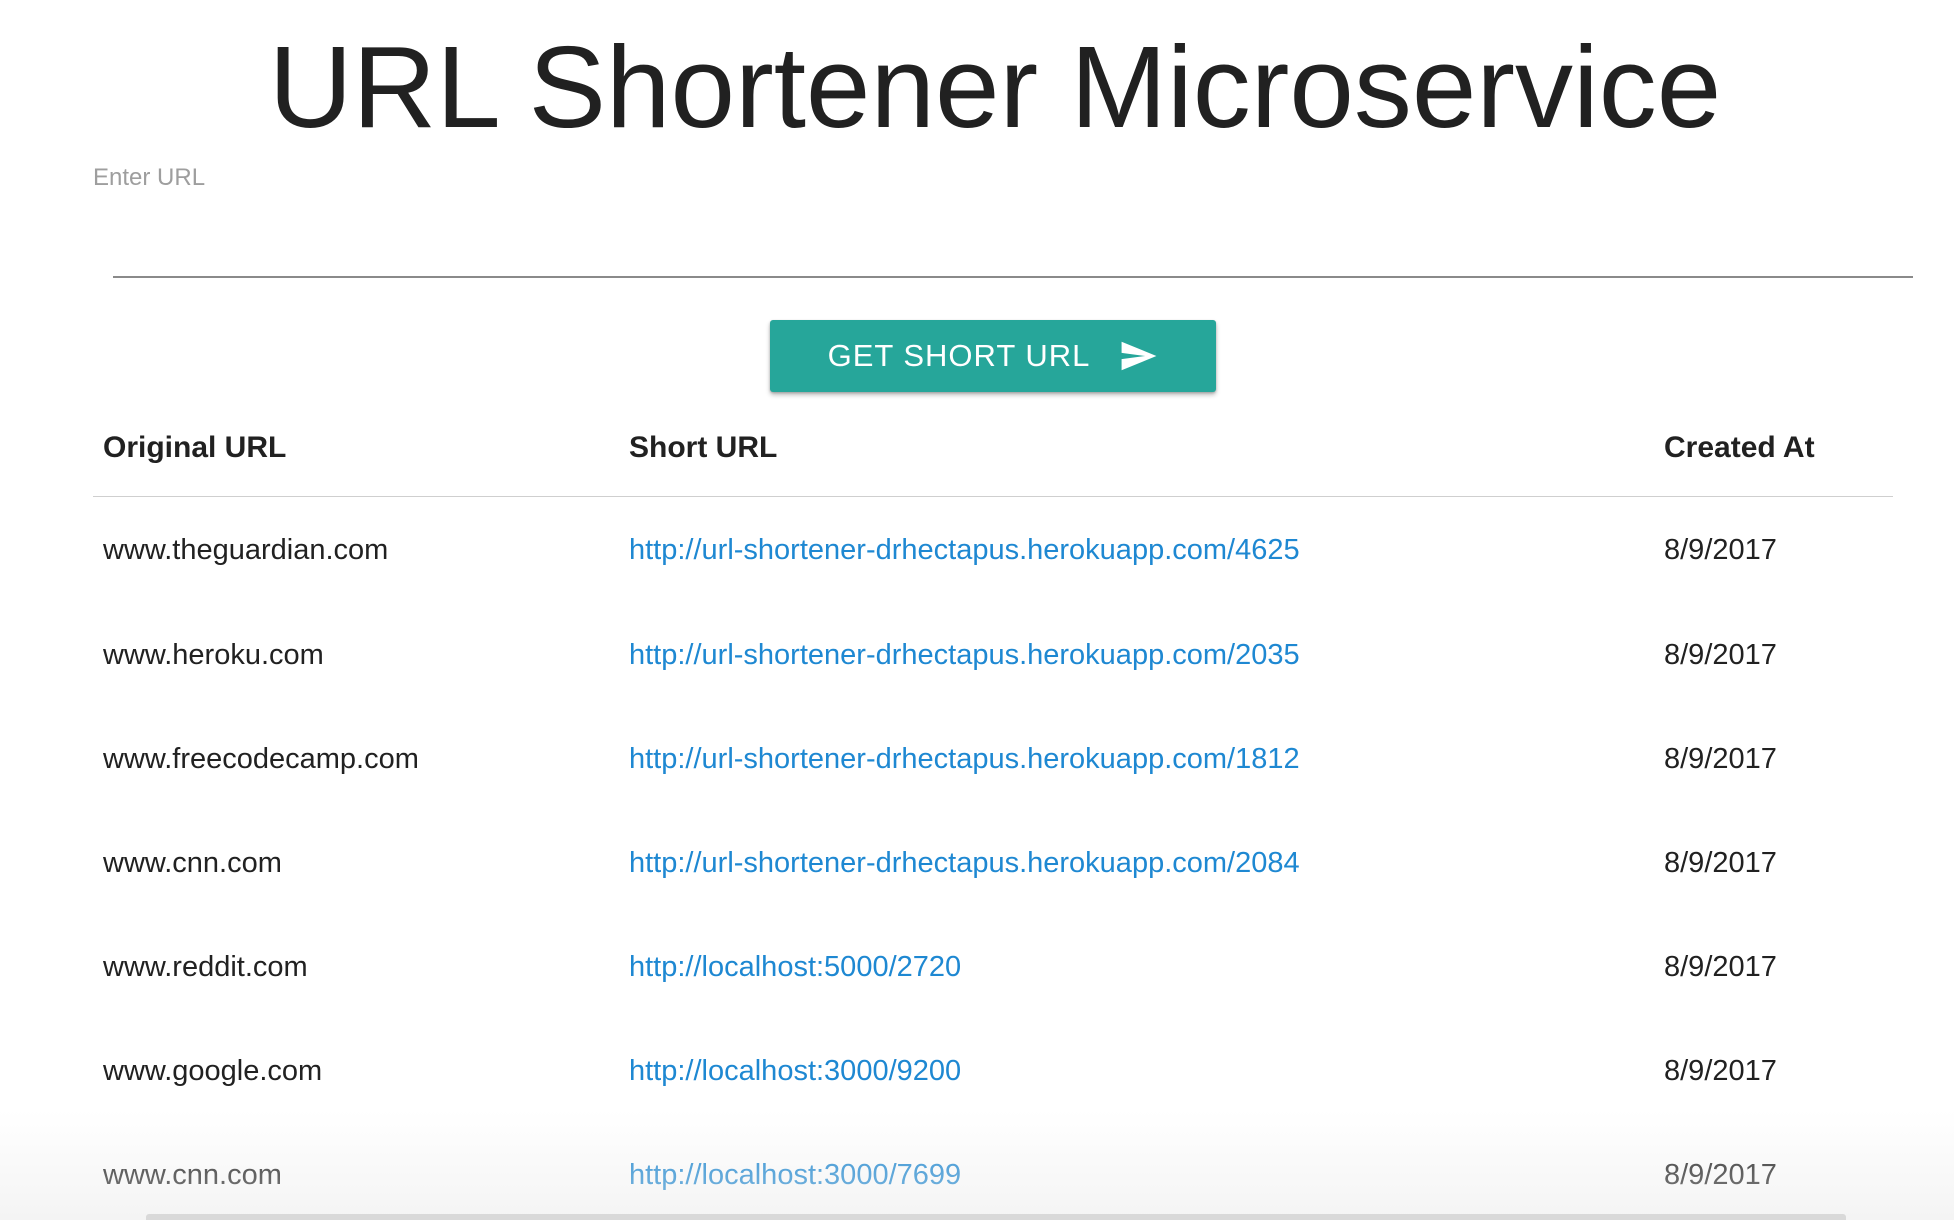 This screenshot has width=1954, height=1227. I want to click on table-header-row: Original URL Short URL Created At, so click(993, 448).